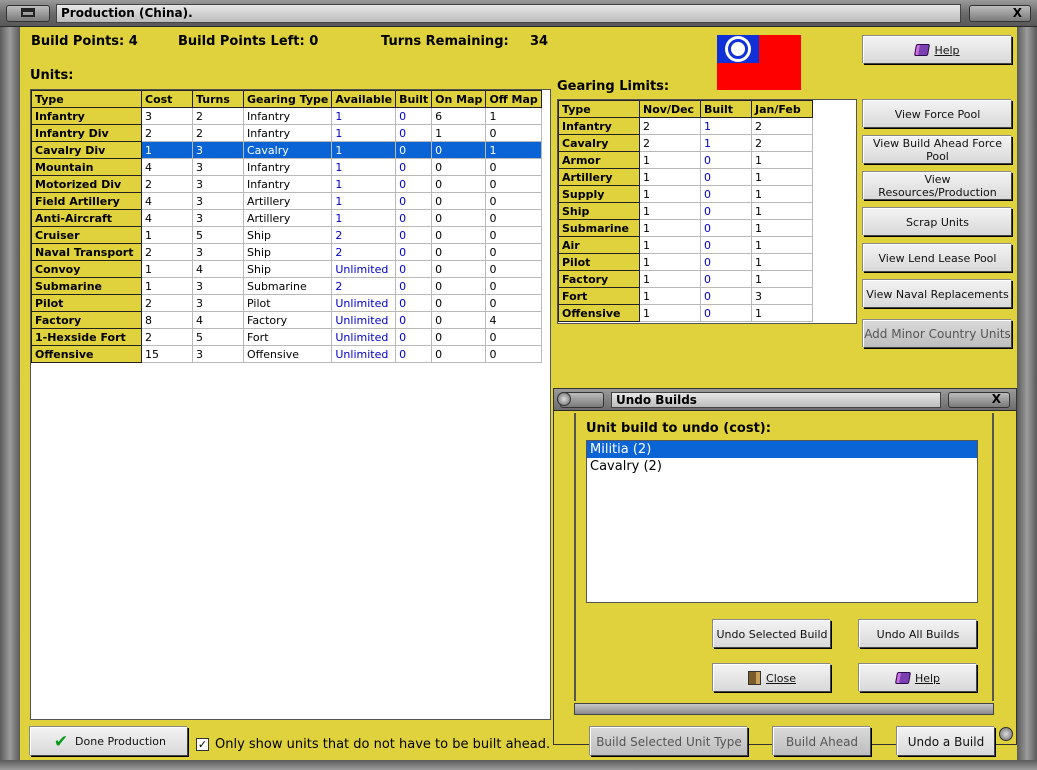 This screenshot has width=1037, height=770. What do you see at coordinates (287, 99) in the screenshot?
I see `column-header: Gearing Type` at bounding box center [287, 99].